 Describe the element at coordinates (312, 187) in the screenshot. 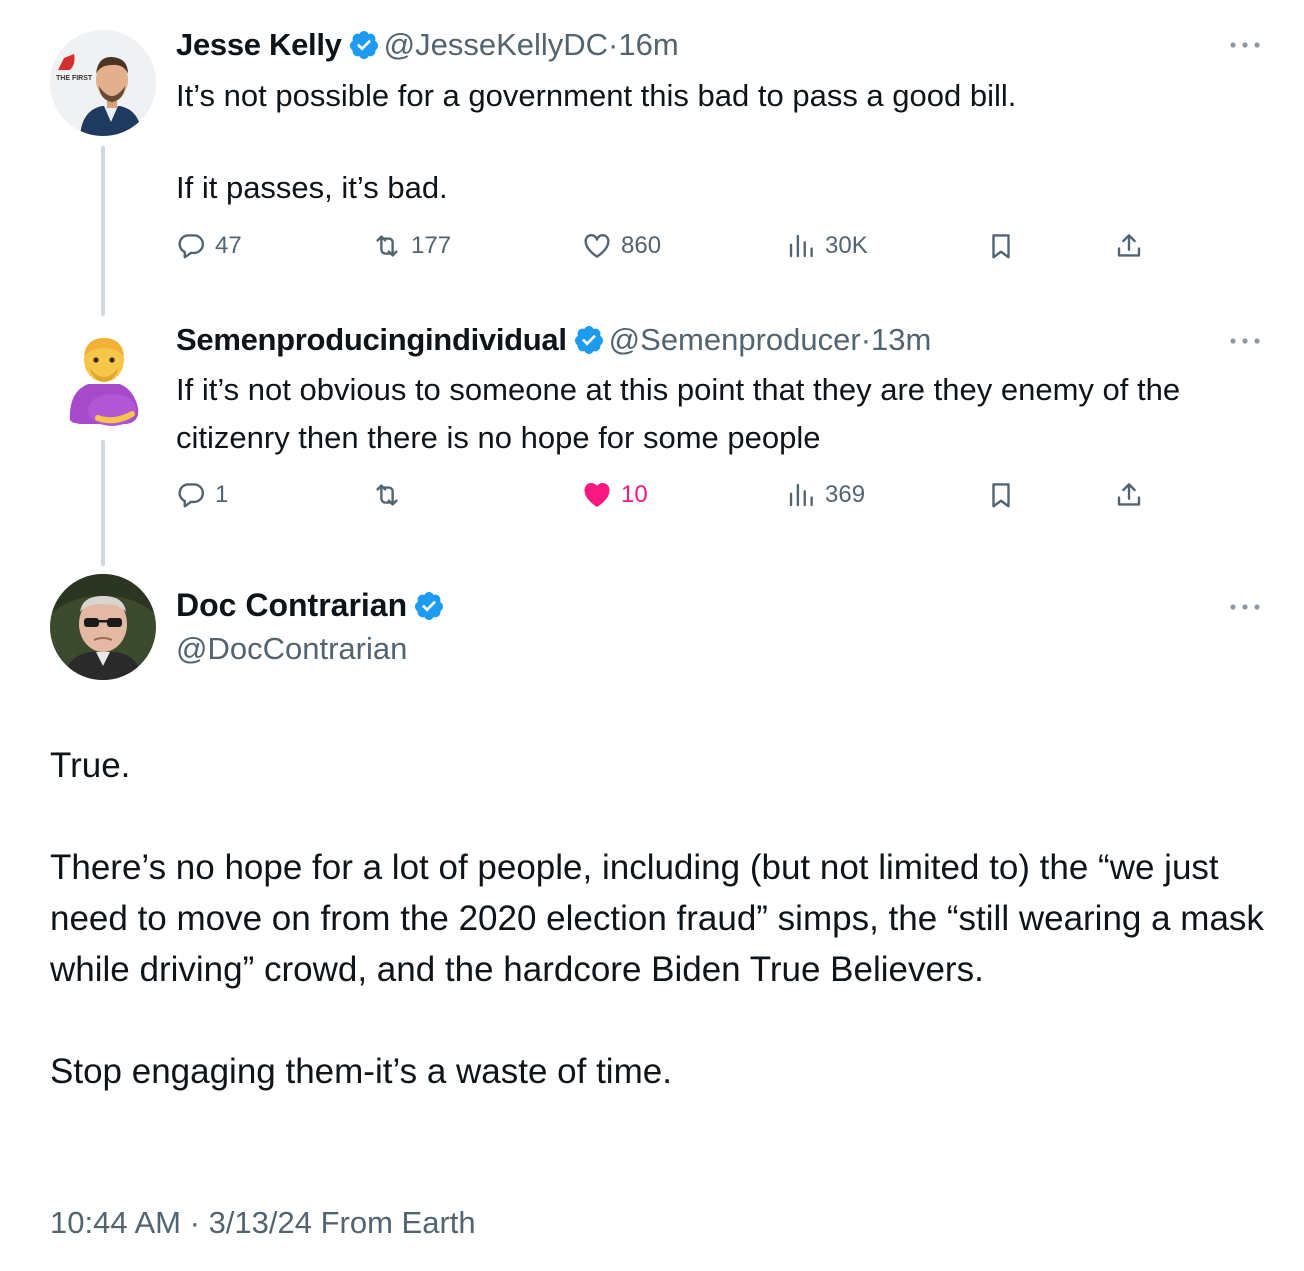

I see `tweet-text-line: If it passes, it’s bad.` at that location.